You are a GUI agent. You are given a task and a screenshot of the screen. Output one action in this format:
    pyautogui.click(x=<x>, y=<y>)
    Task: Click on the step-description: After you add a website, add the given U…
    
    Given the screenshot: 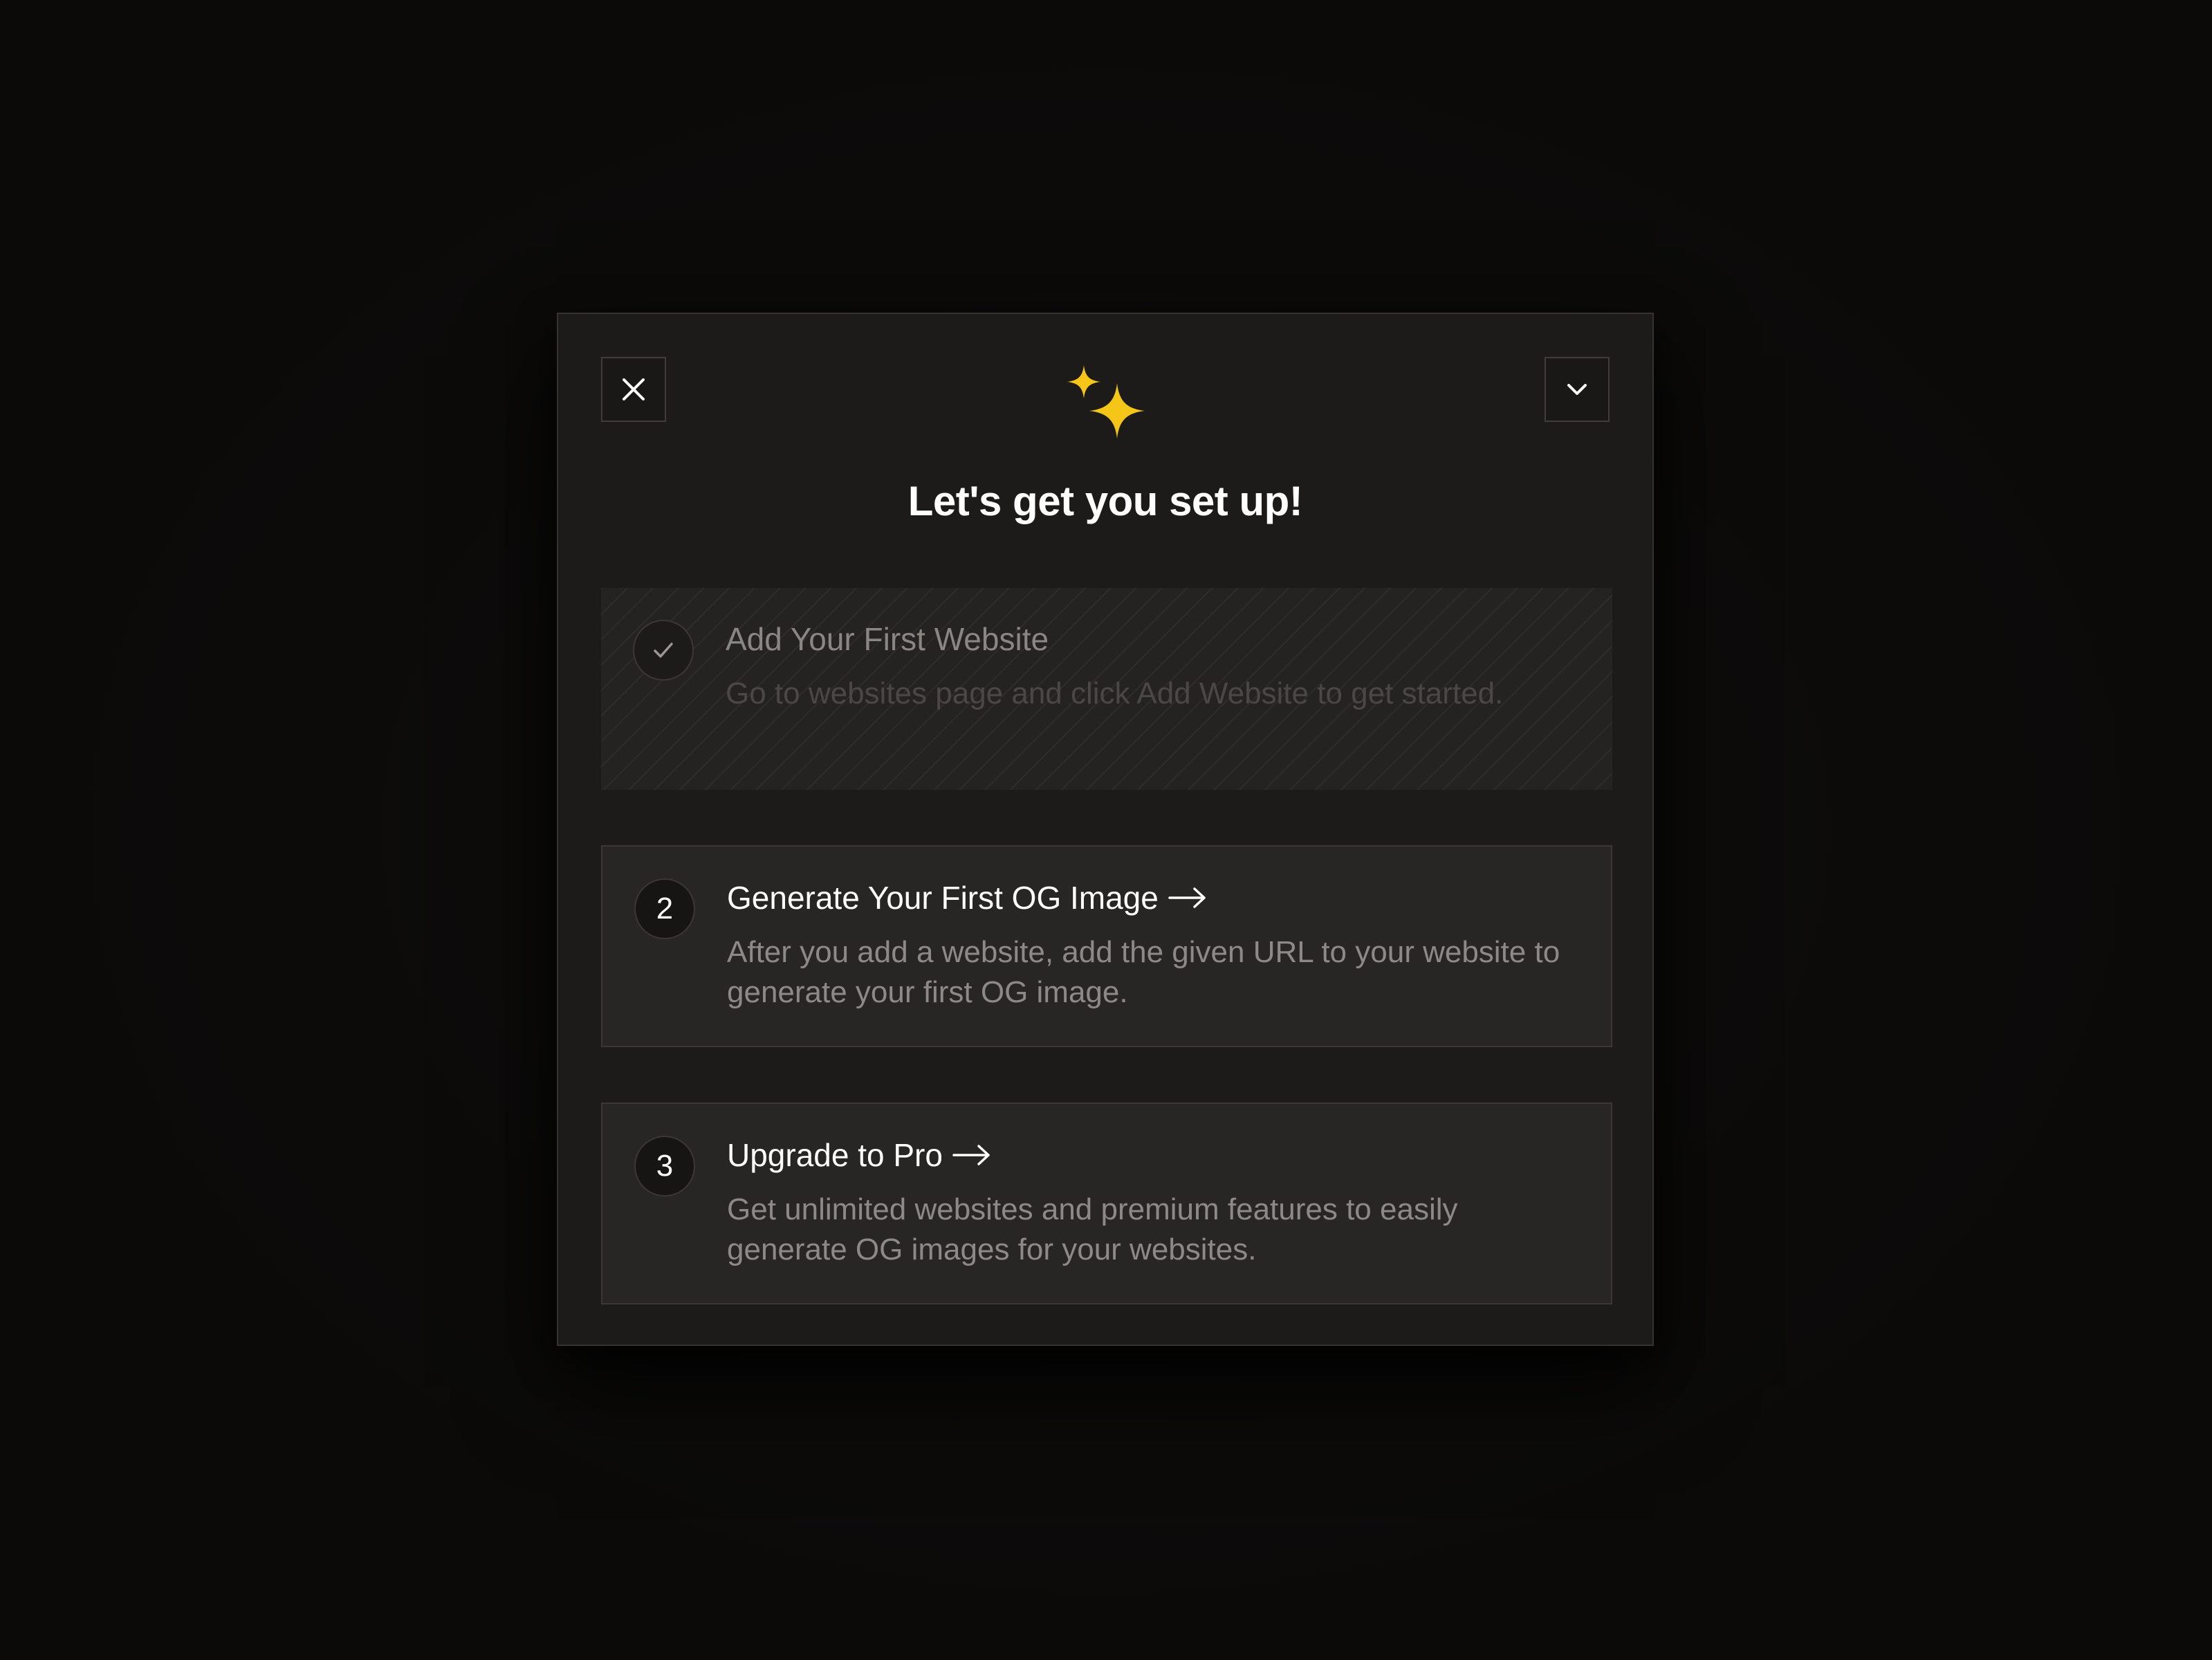 What is the action you would take?
    pyautogui.click(x=1143, y=972)
    